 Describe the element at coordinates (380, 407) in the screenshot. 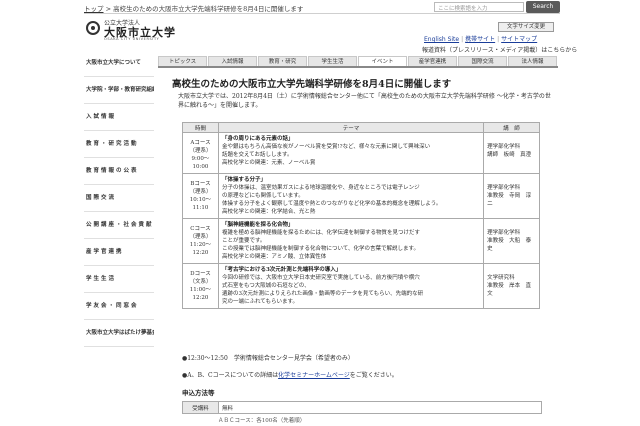

I see `fee-value: 無料` at that location.